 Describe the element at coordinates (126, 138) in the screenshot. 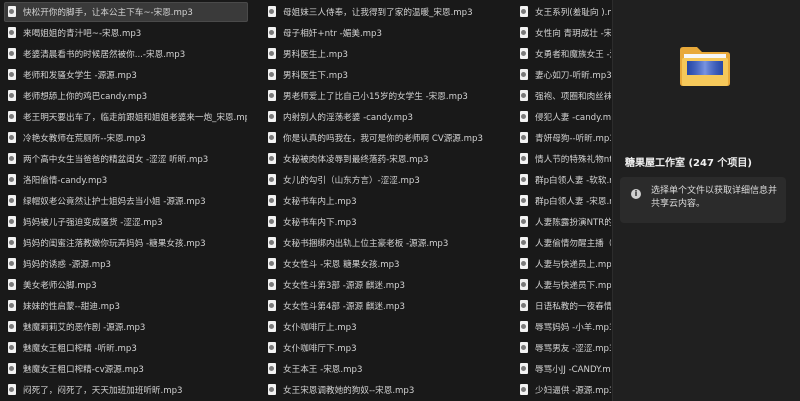

I see `file-item: 冷艳女教师在荒厕所--宋恩.mp3` at that location.